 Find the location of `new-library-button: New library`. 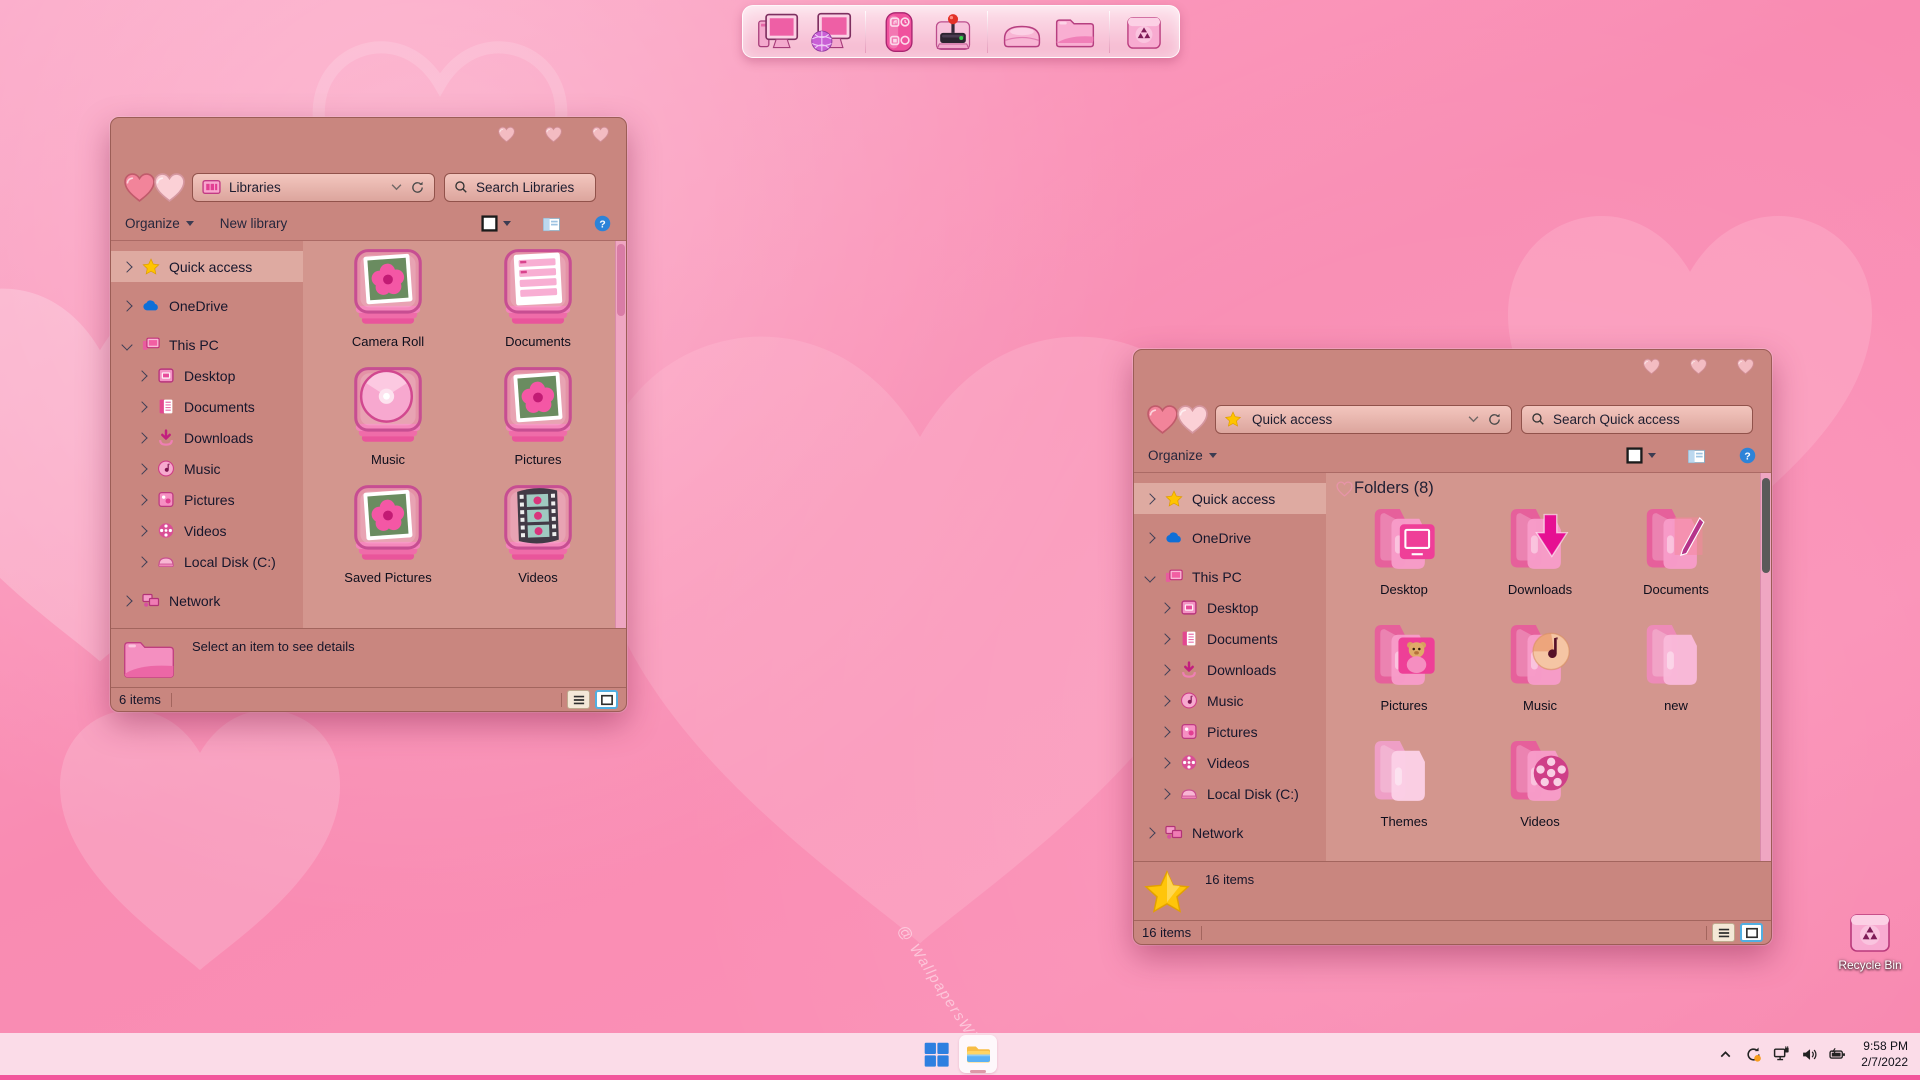

new-library-button: New library is located at coordinates (254, 223).